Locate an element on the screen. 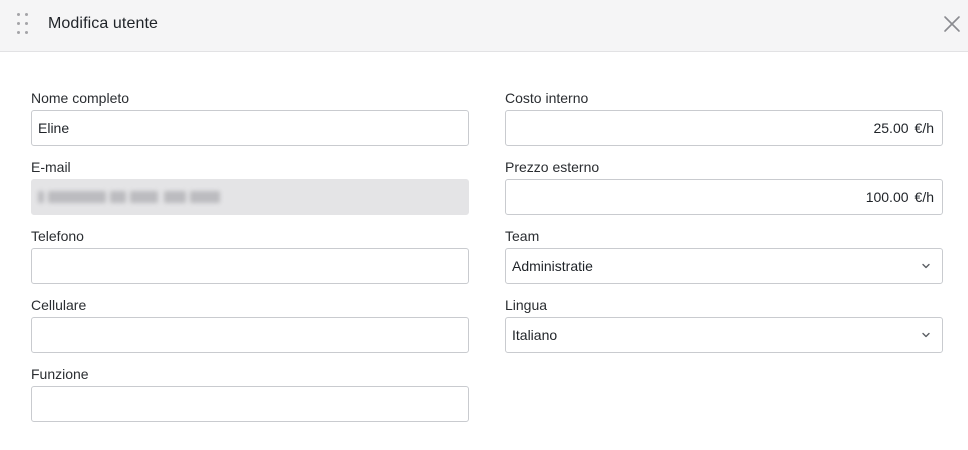 This screenshot has height=450, width=968. team-label: Team is located at coordinates (522, 236).